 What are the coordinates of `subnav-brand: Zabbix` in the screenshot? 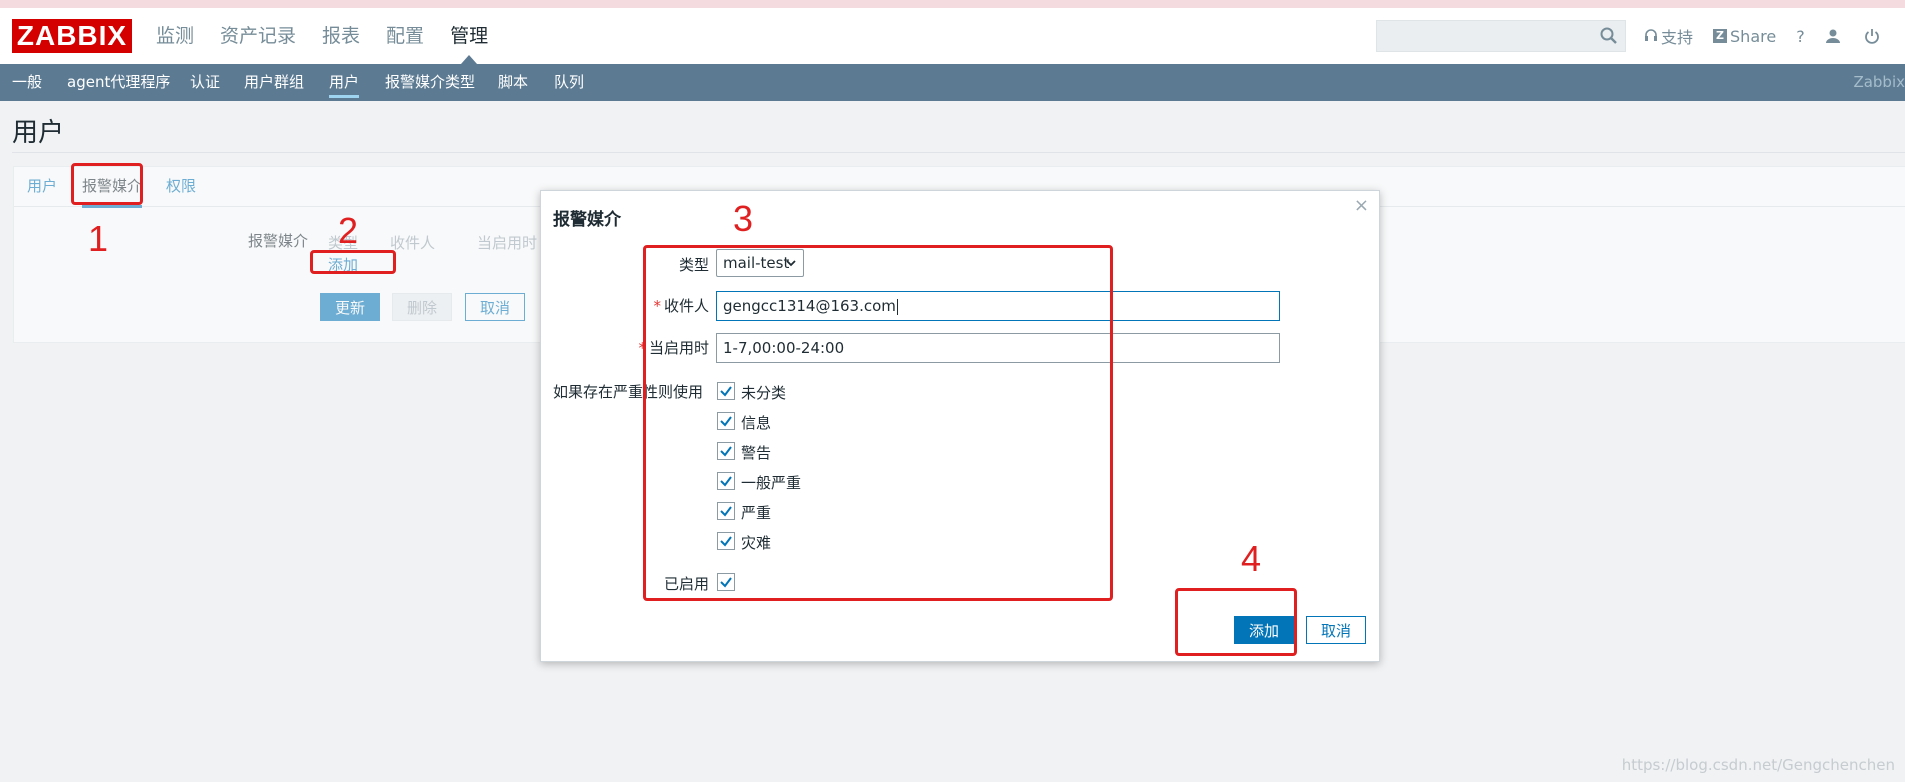 It's located at (1879, 82).